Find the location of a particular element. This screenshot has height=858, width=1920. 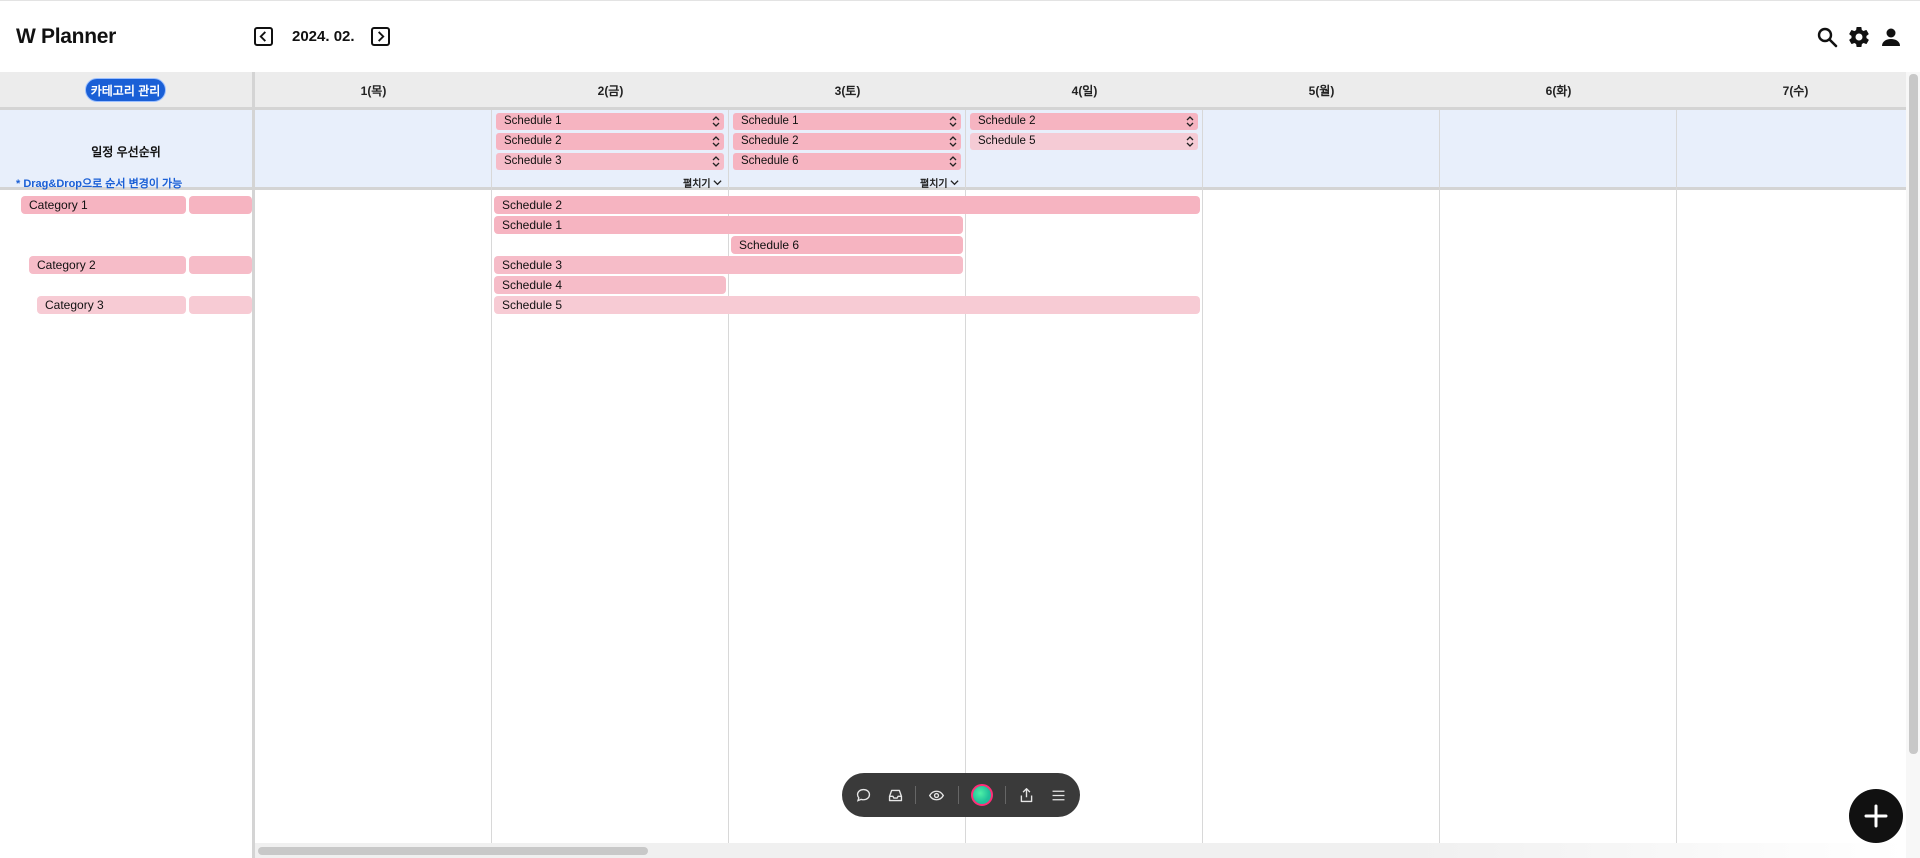

menu-icon is located at coordinates (1058, 795).